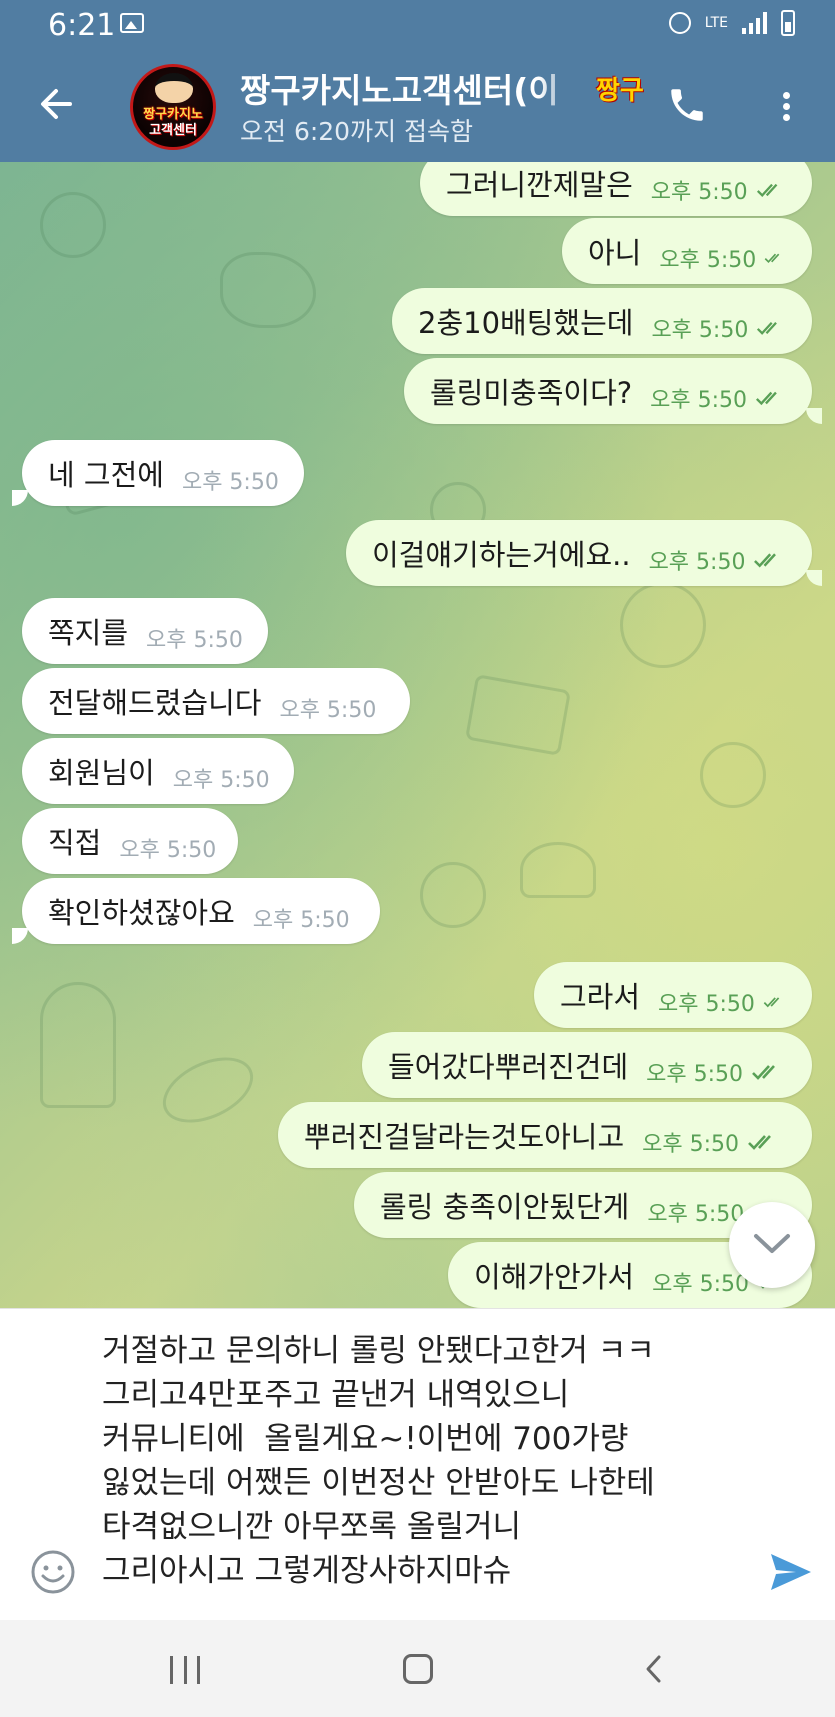 This screenshot has width=835, height=1717. I want to click on status-icons: LTE, so click(731, 23).